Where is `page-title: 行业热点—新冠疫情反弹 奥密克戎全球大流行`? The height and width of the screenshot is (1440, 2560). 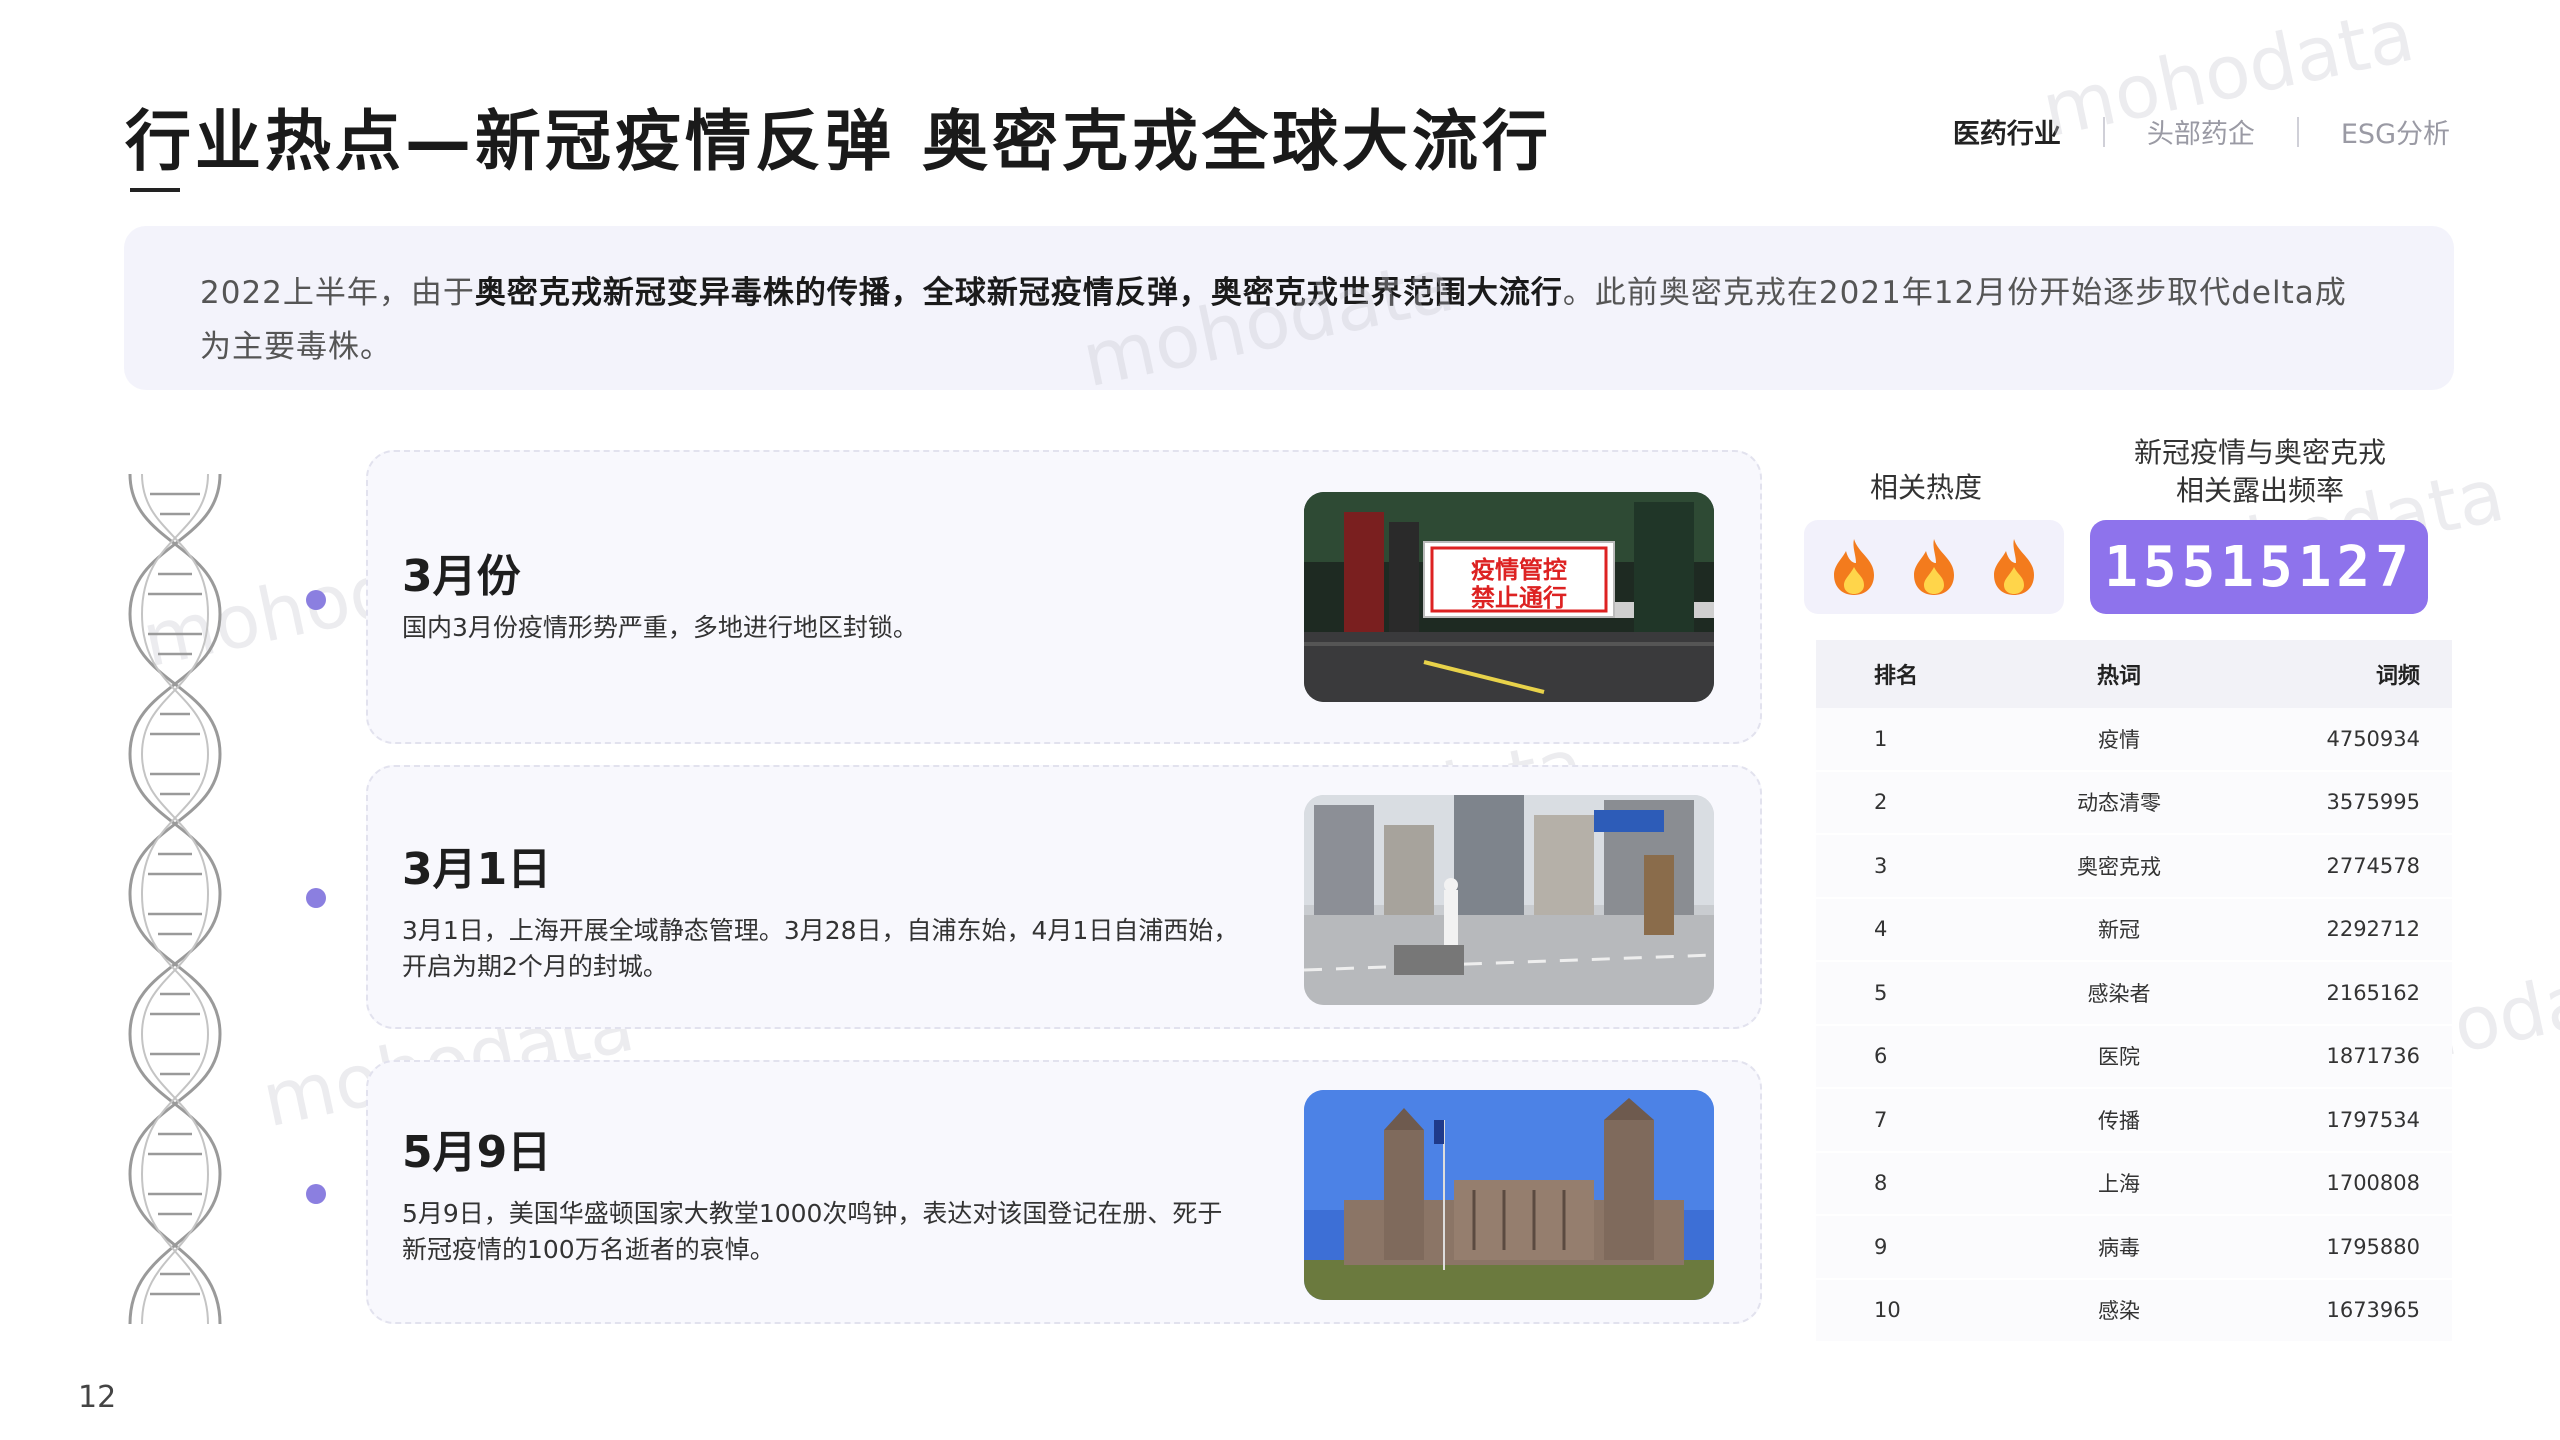
page-title: 行业热点—新冠疫情反弹 奥密克戎全球大流行 is located at coordinates (838, 141).